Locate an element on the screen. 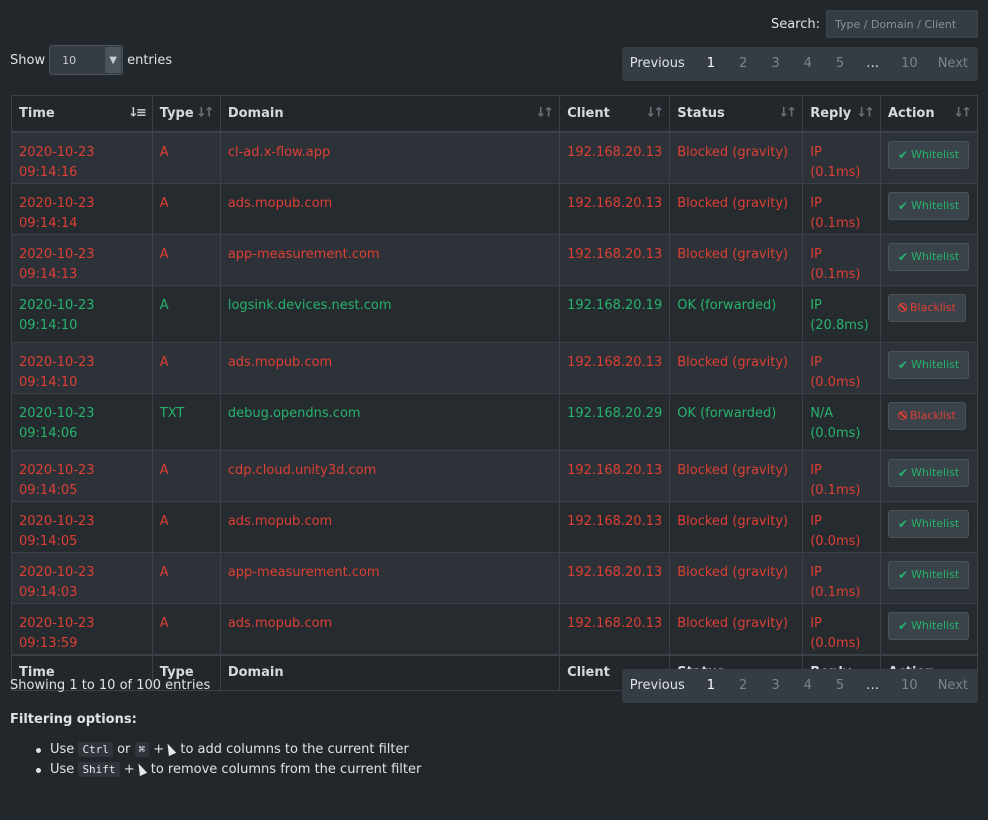 The width and height of the screenshot is (988, 820). column-header-domain: Domain ↓↑ is located at coordinates (390, 114).